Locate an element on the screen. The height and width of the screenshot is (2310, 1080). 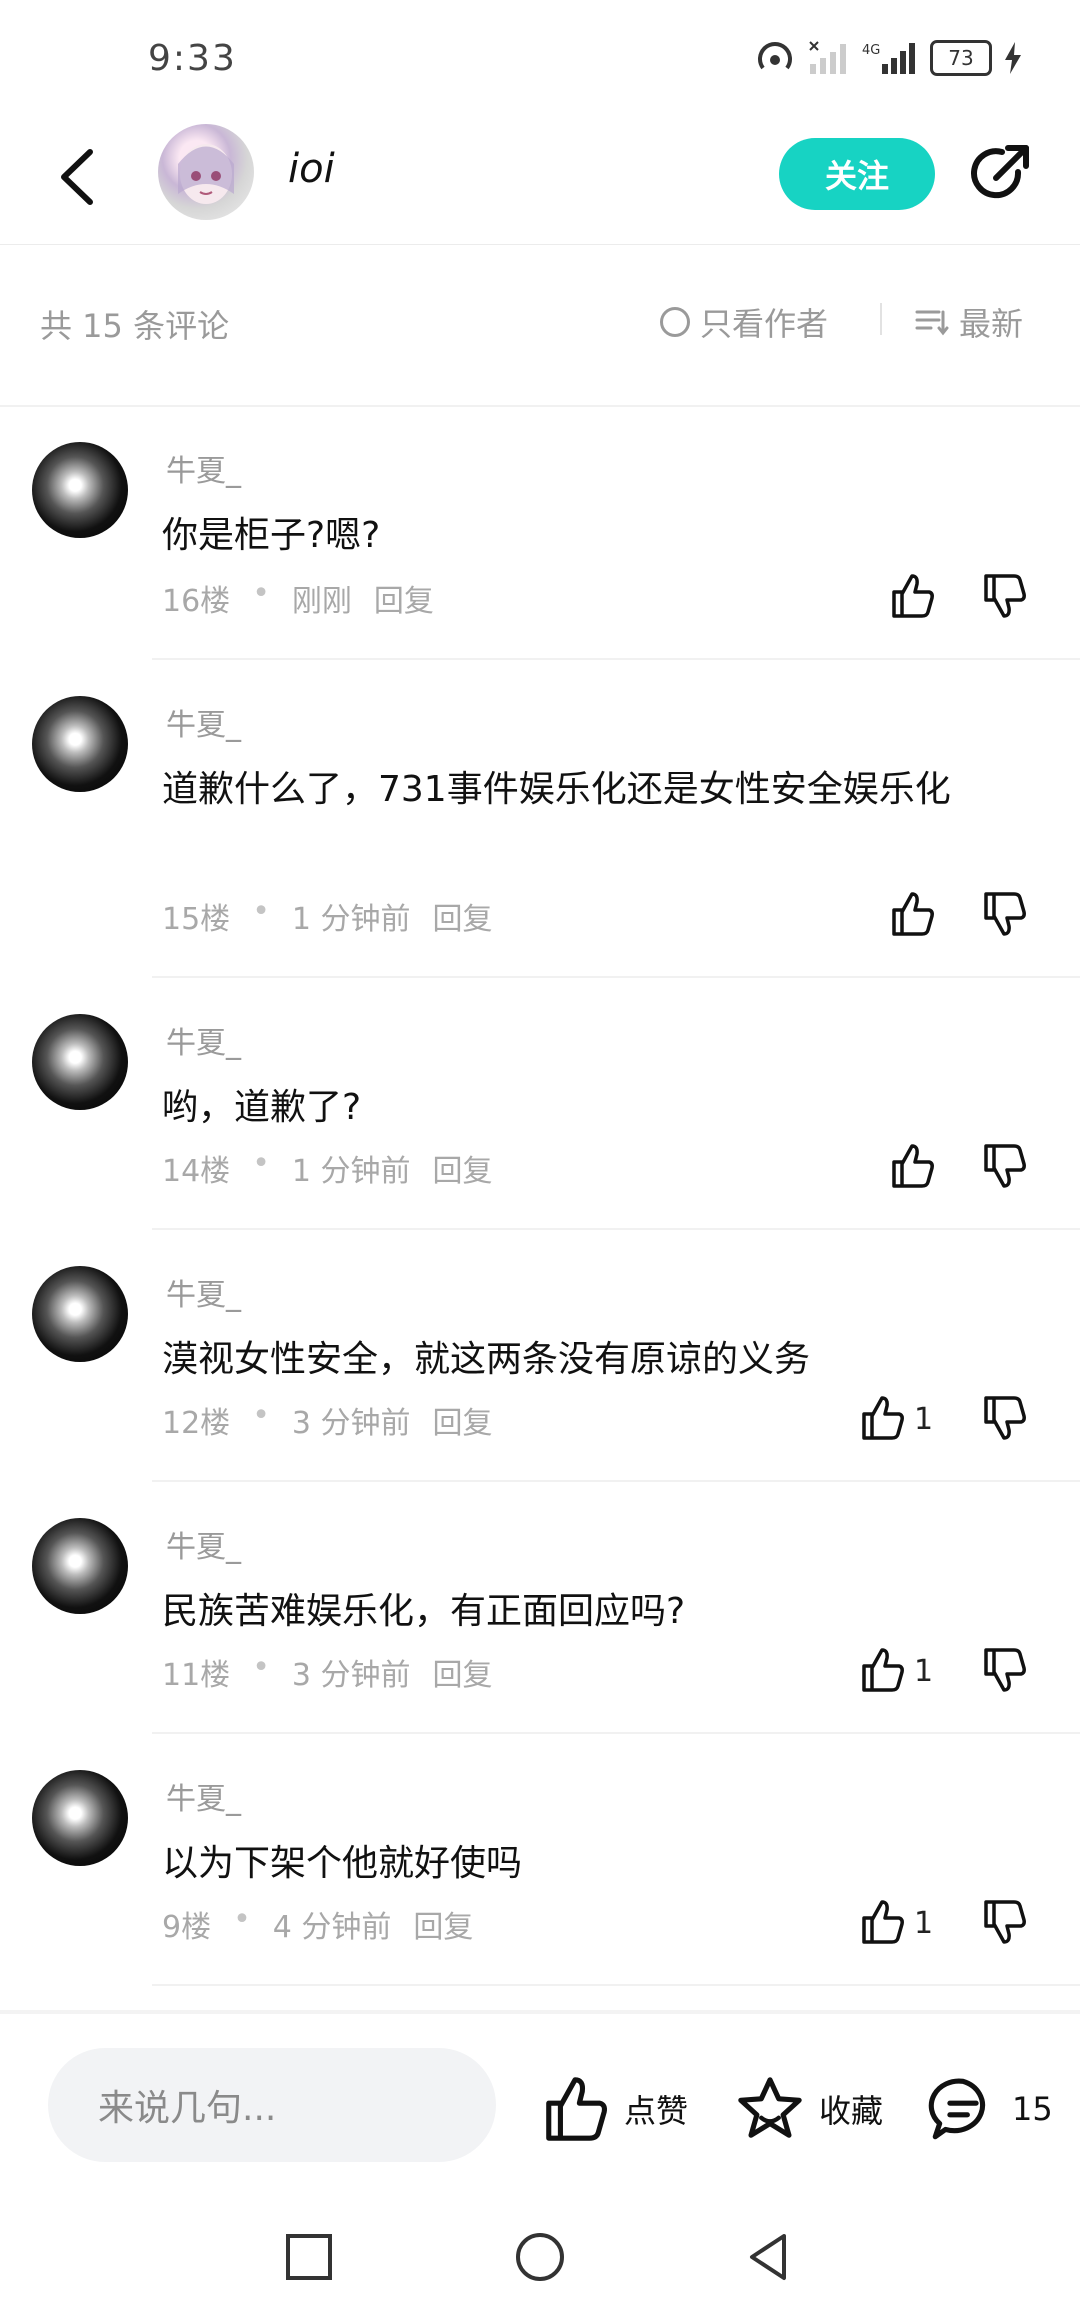
comment-text: 道歉什么了，731事件娱乐化还是女性安全娱乐化 is located at coordinates (556, 789).